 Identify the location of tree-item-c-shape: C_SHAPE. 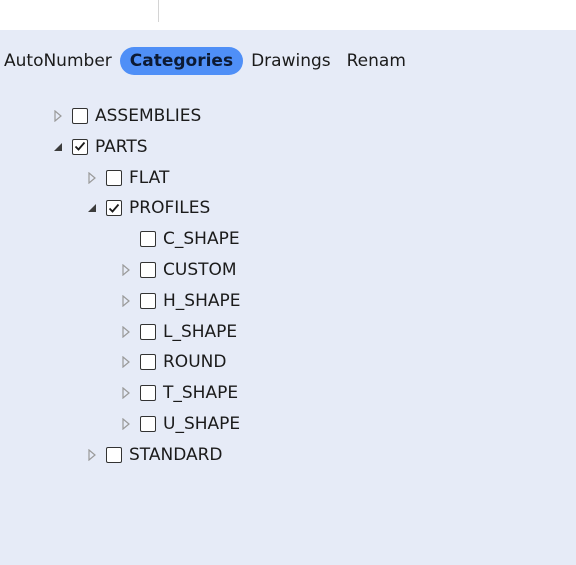
(179, 239).